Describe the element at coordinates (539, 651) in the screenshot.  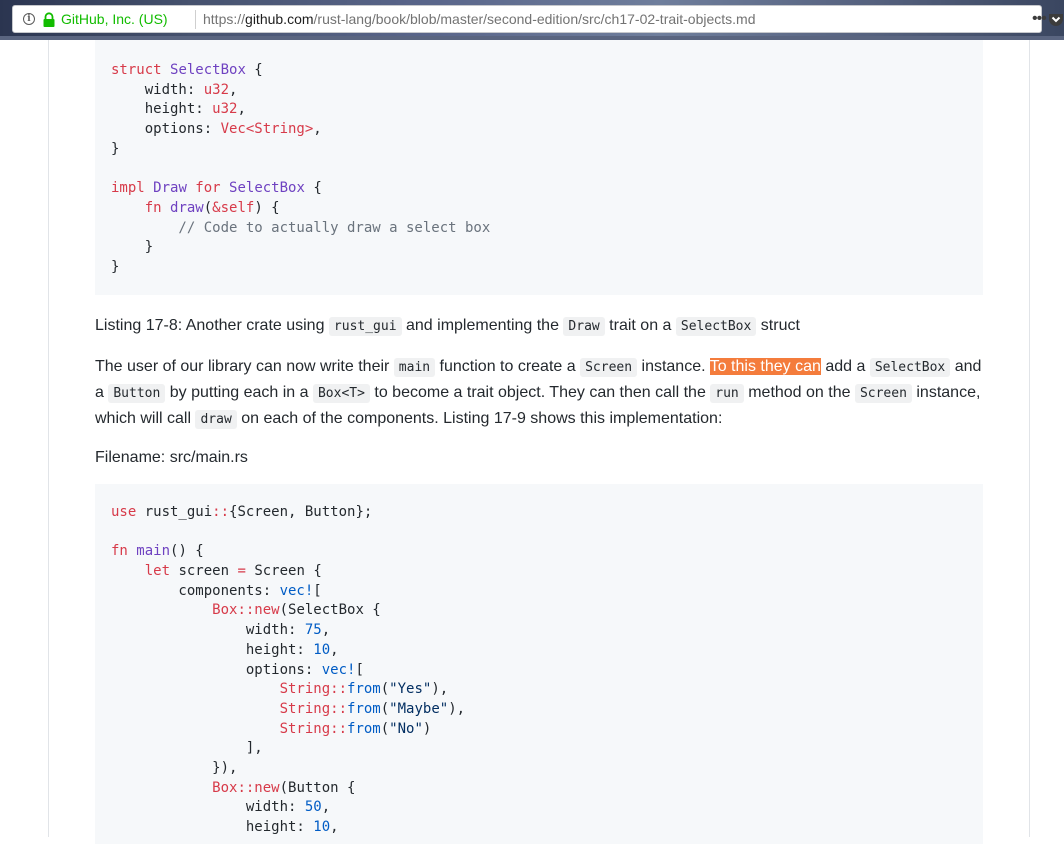
I see `code-line: height: 10,` at that location.